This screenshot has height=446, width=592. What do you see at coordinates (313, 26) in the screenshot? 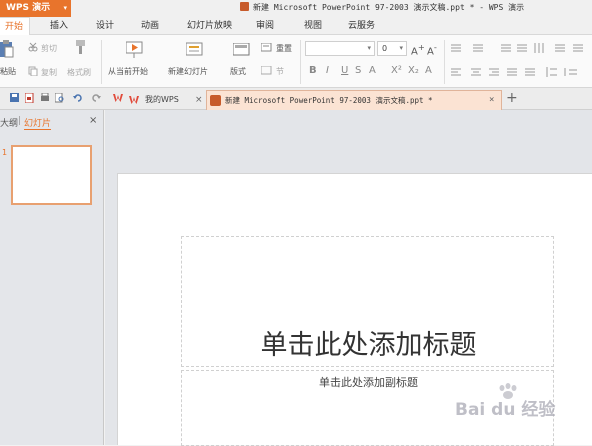
I see `tab-view: 视图` at bounding box center [313, 26].